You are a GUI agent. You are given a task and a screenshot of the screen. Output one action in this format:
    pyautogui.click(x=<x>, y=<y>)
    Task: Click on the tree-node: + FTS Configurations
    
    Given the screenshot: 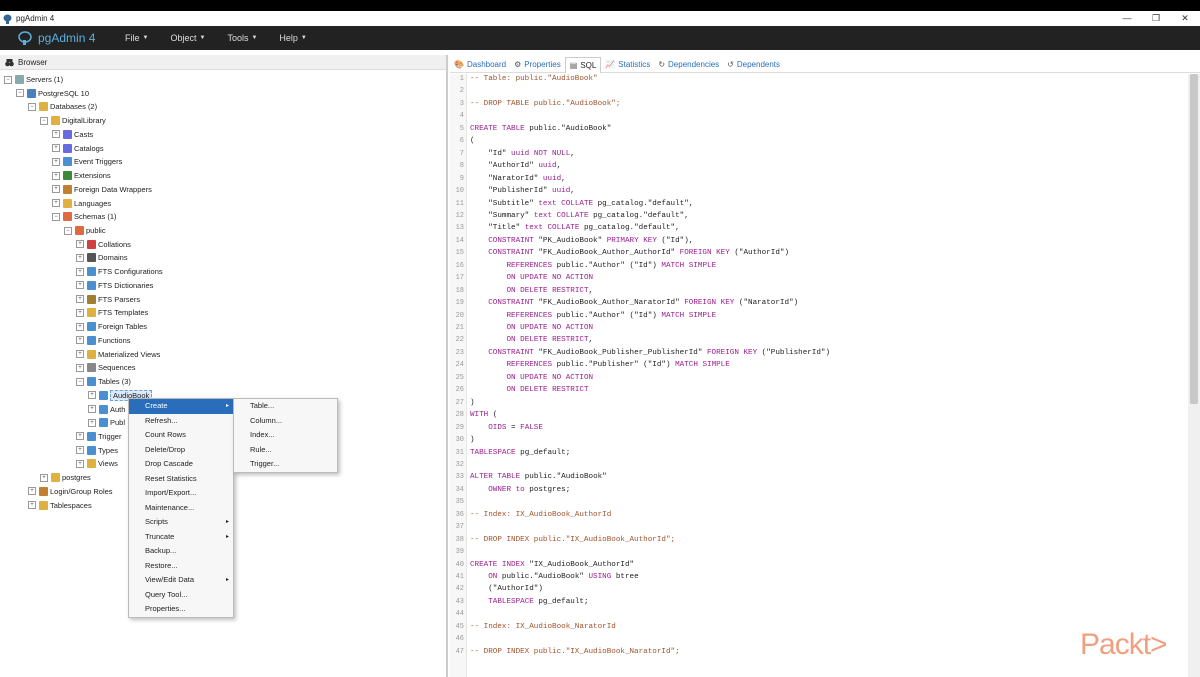 What is the action you would take?
    pyautogui.click(x=119, y=271)
    